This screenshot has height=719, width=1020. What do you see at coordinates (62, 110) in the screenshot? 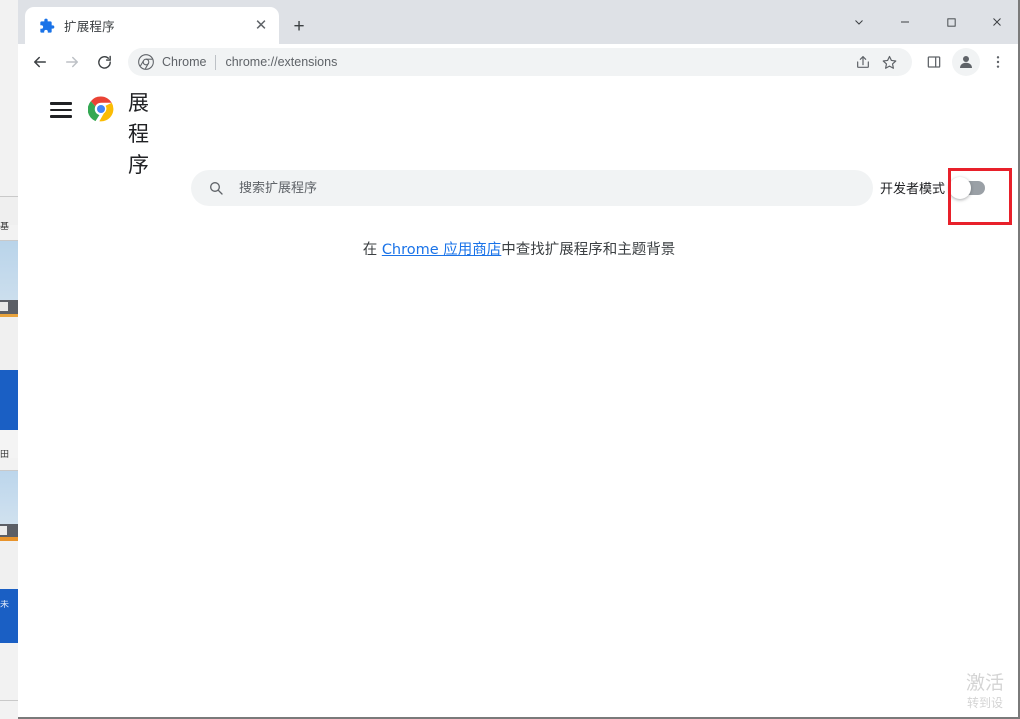
I see `hamburger-menu-icon` at bounding box center [62, 110].